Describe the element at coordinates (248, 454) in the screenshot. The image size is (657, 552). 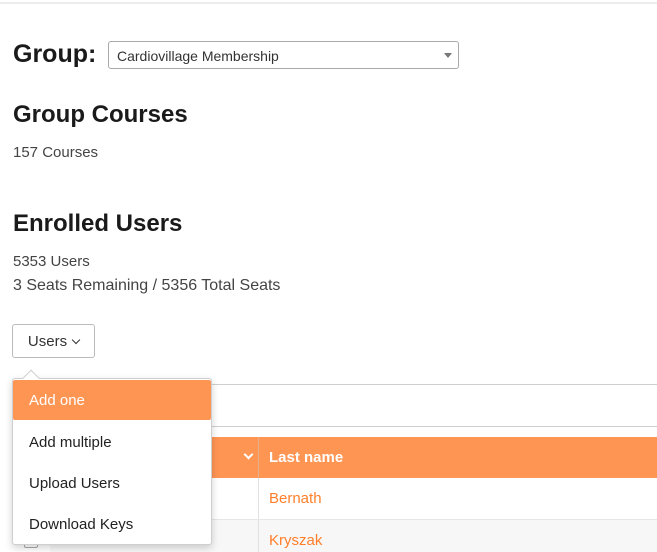
I see `sort-chevron-icon` at that location.